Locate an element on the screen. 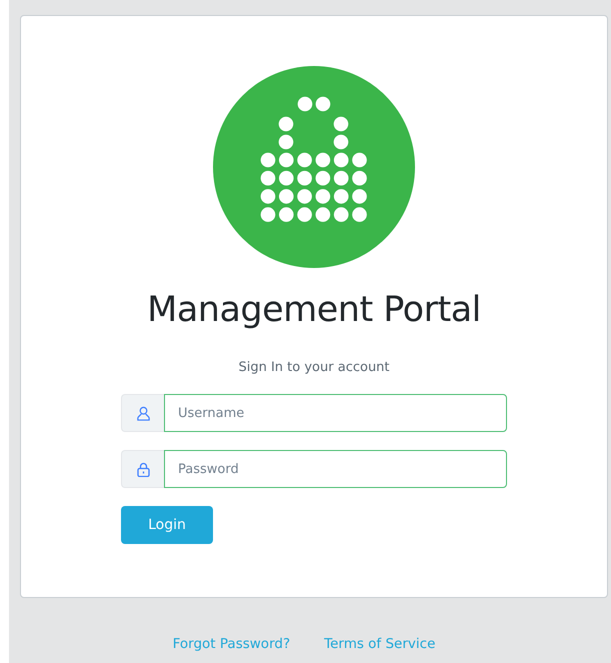 This screenshot has width=611, height=663. sign-in-subtitle: Sign In to your account is located at coordinates (314, 367).